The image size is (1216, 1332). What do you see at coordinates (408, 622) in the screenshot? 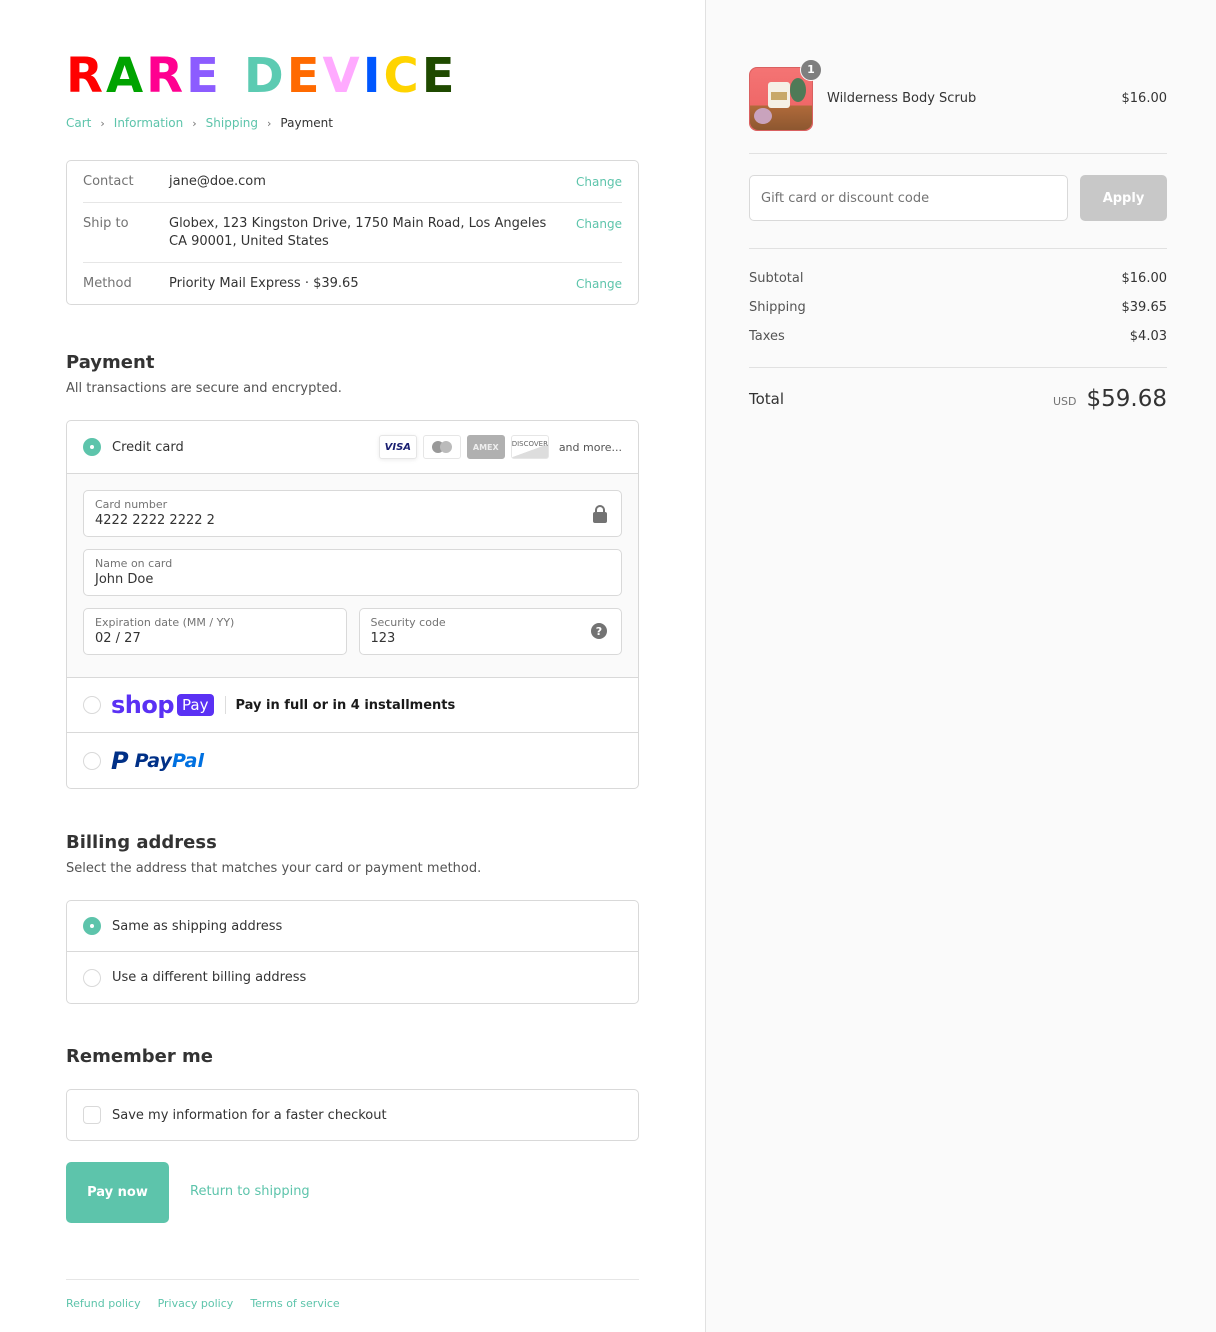
I see `security-code-label: Security code` at bounding box center [408, 622].